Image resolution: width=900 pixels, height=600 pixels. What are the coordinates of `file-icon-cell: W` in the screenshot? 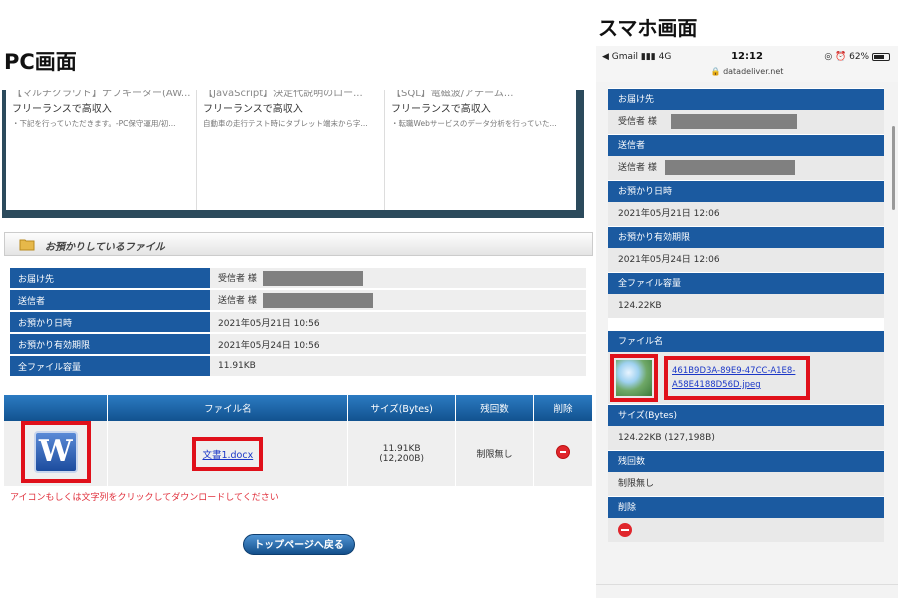 It's located at (56, 453).